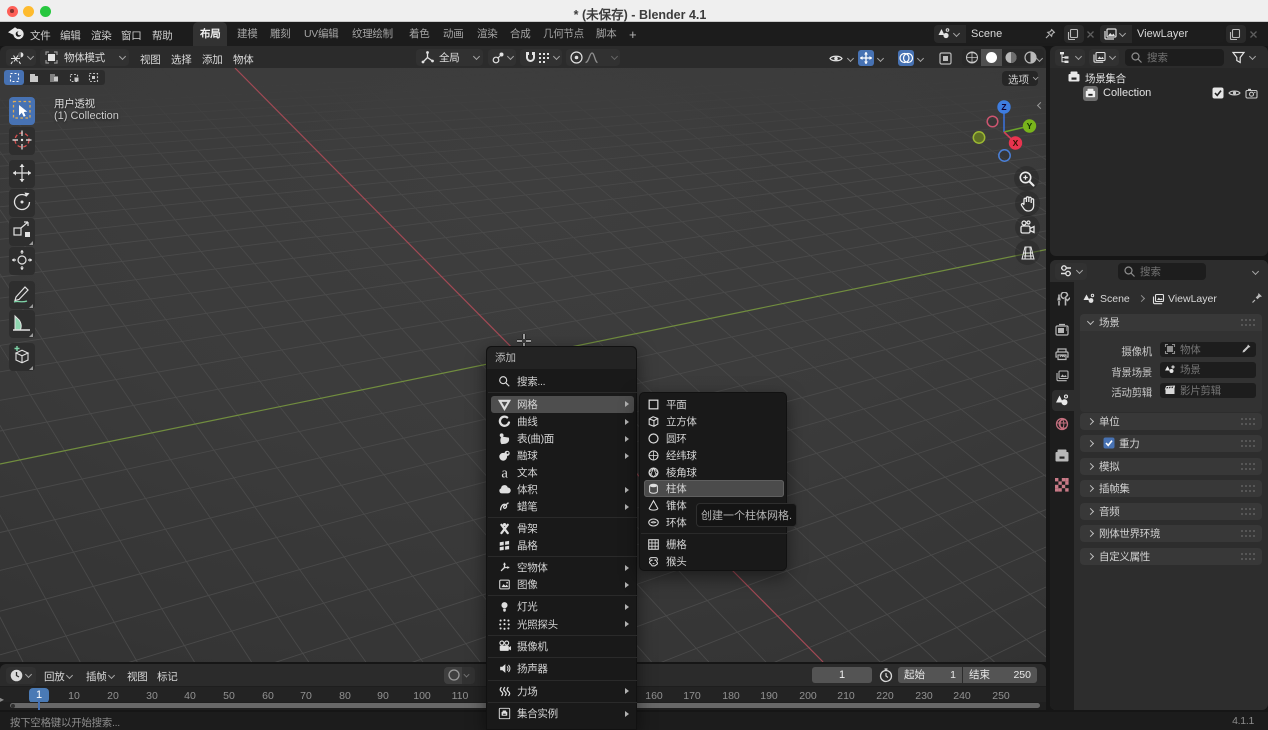 The height and width of the screenshot is (730, 1268). I want to click on svg-text: a, so click(504, 472).